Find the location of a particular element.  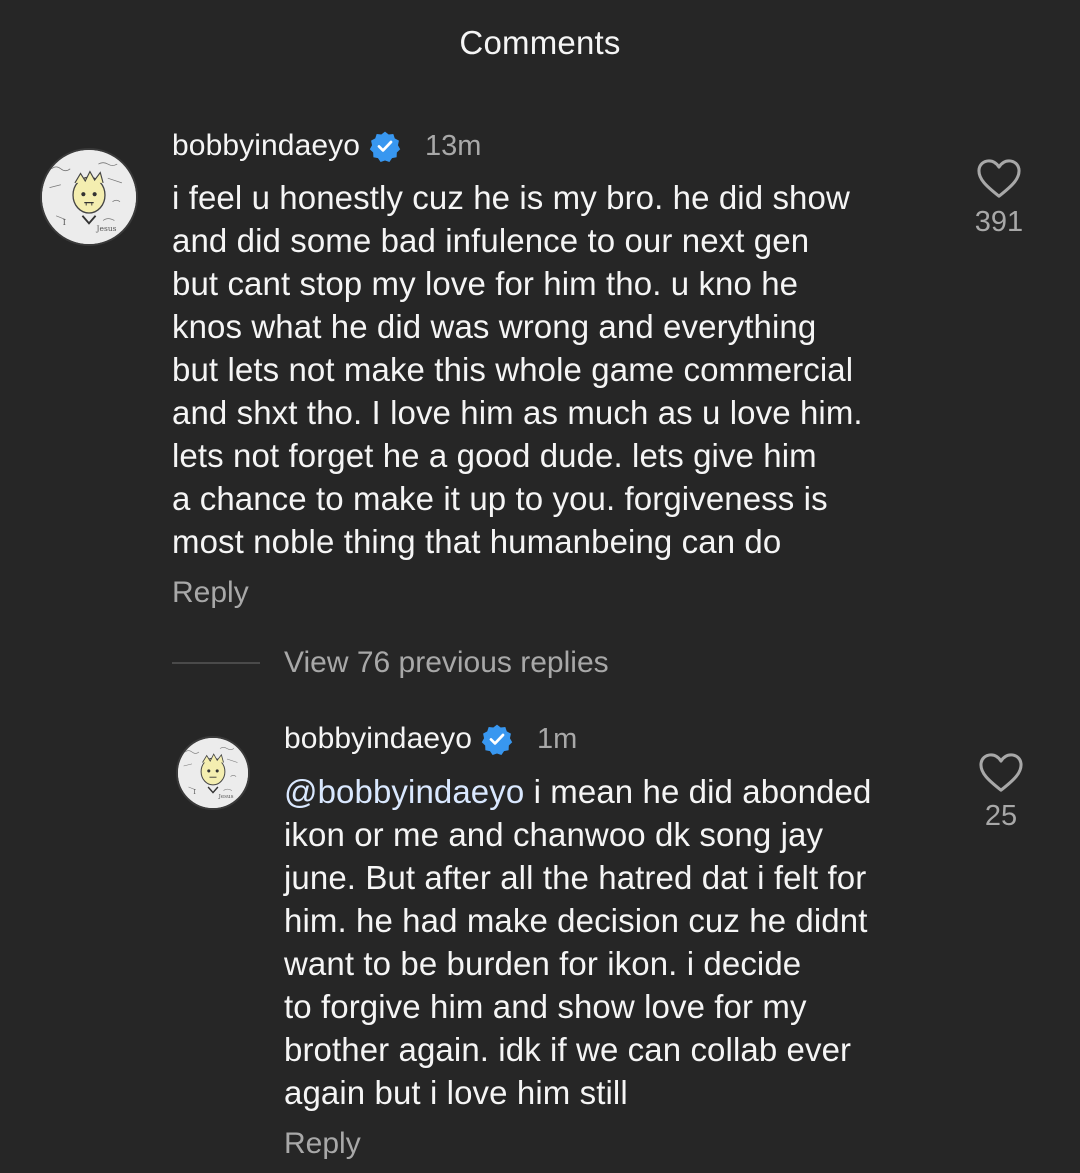

reply-meta: bobbyindaeyo 1m is located at coordinates (430, 739).